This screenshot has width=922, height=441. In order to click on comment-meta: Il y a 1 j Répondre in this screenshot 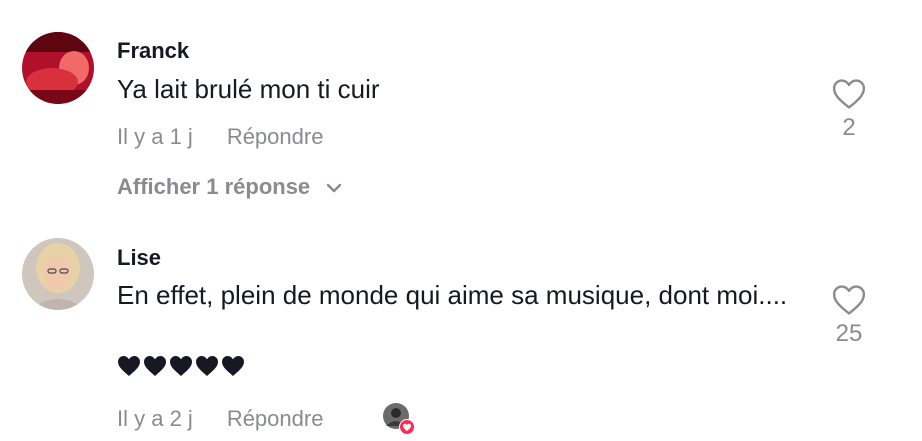, I will do `click(220, 137)`.